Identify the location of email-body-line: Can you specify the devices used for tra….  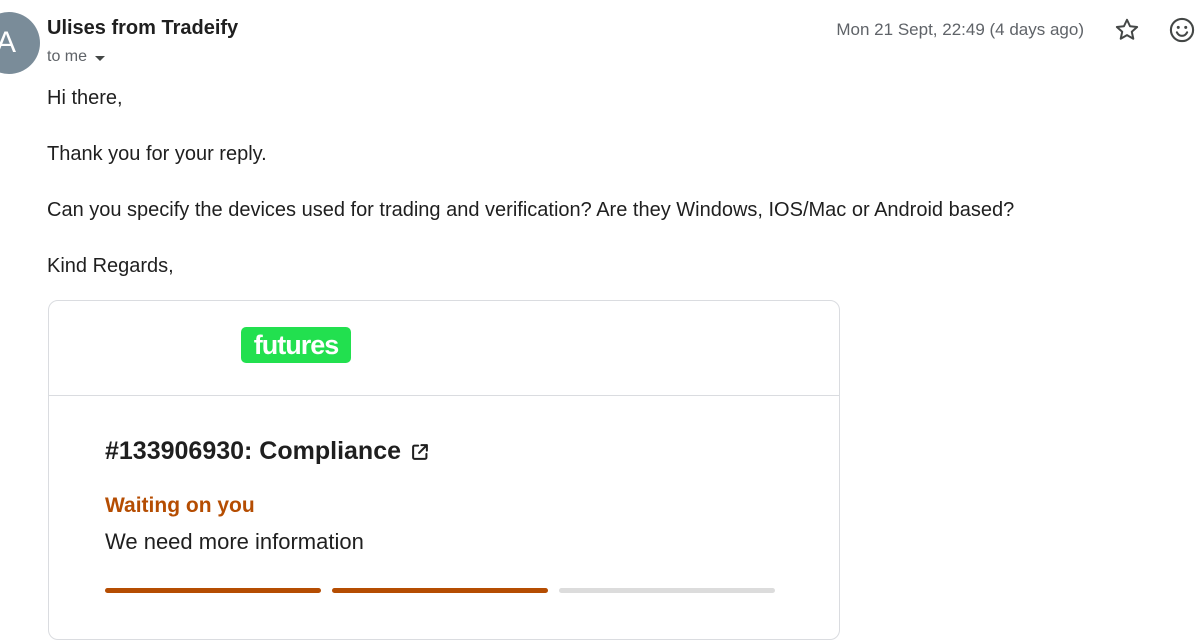
(531, 210).